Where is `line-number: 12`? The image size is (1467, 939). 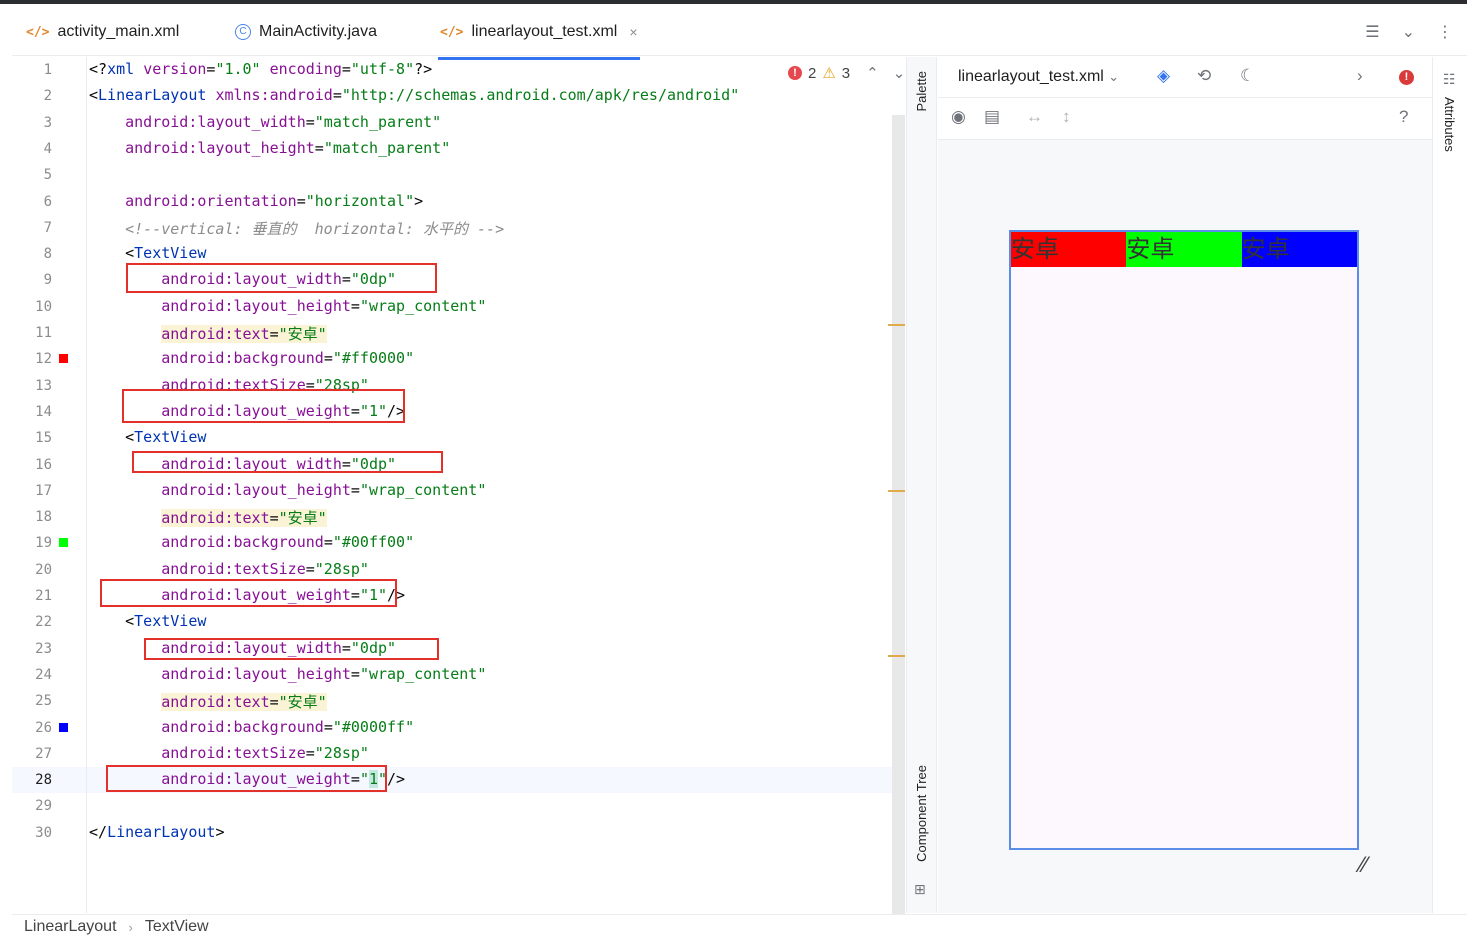
line-number: 12 is located at coordinates (32, 359).